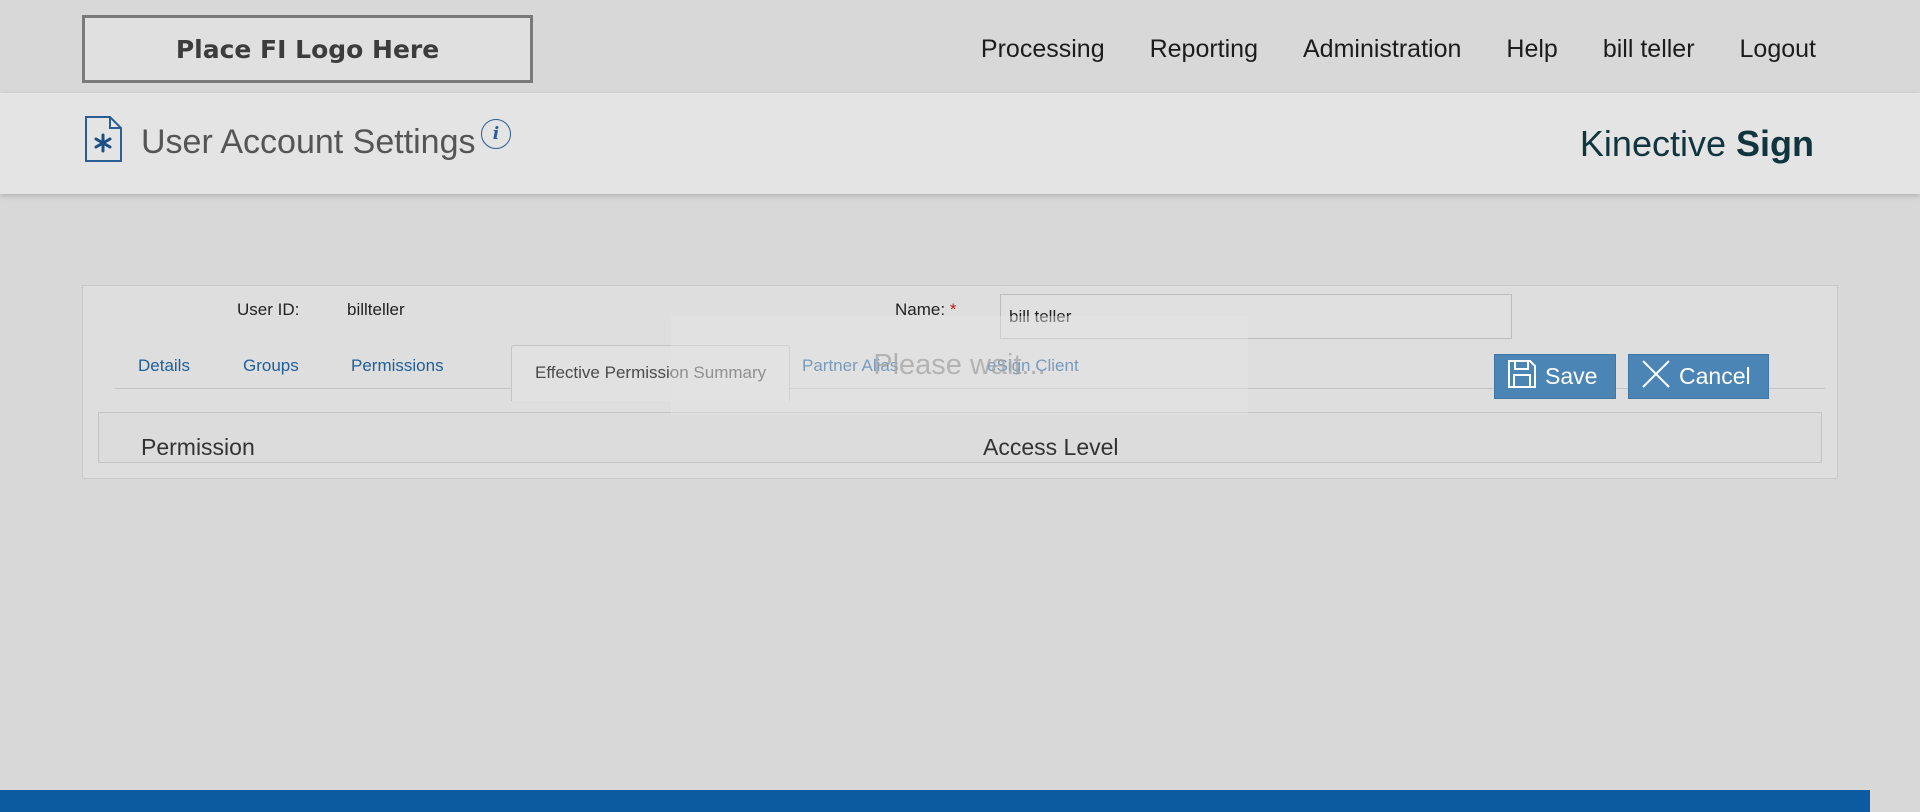 This screenshot has width=1920, height=812. What do you see at coordinates (850, 366) in the screenshot?
I see `tab-partner-alias: Partner Alias` at bounding box center [850, 366].